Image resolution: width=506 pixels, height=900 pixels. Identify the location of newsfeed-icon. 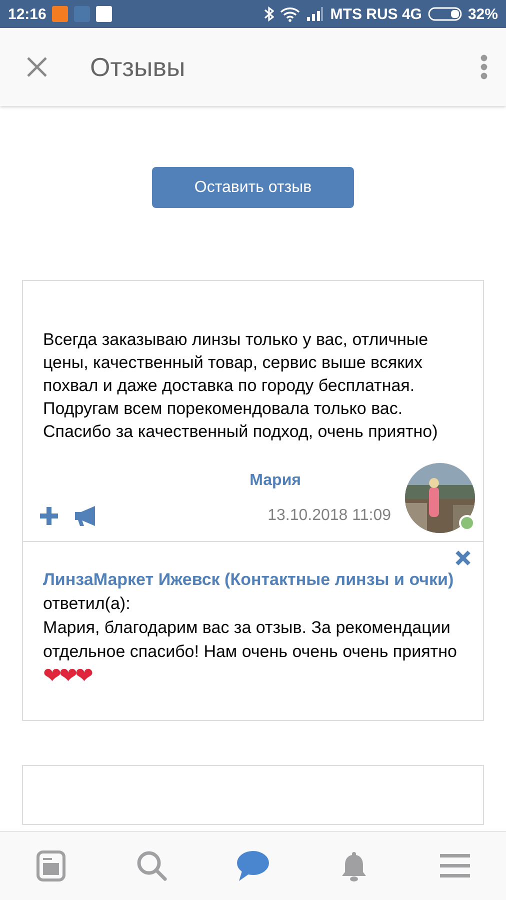
(51, 866).